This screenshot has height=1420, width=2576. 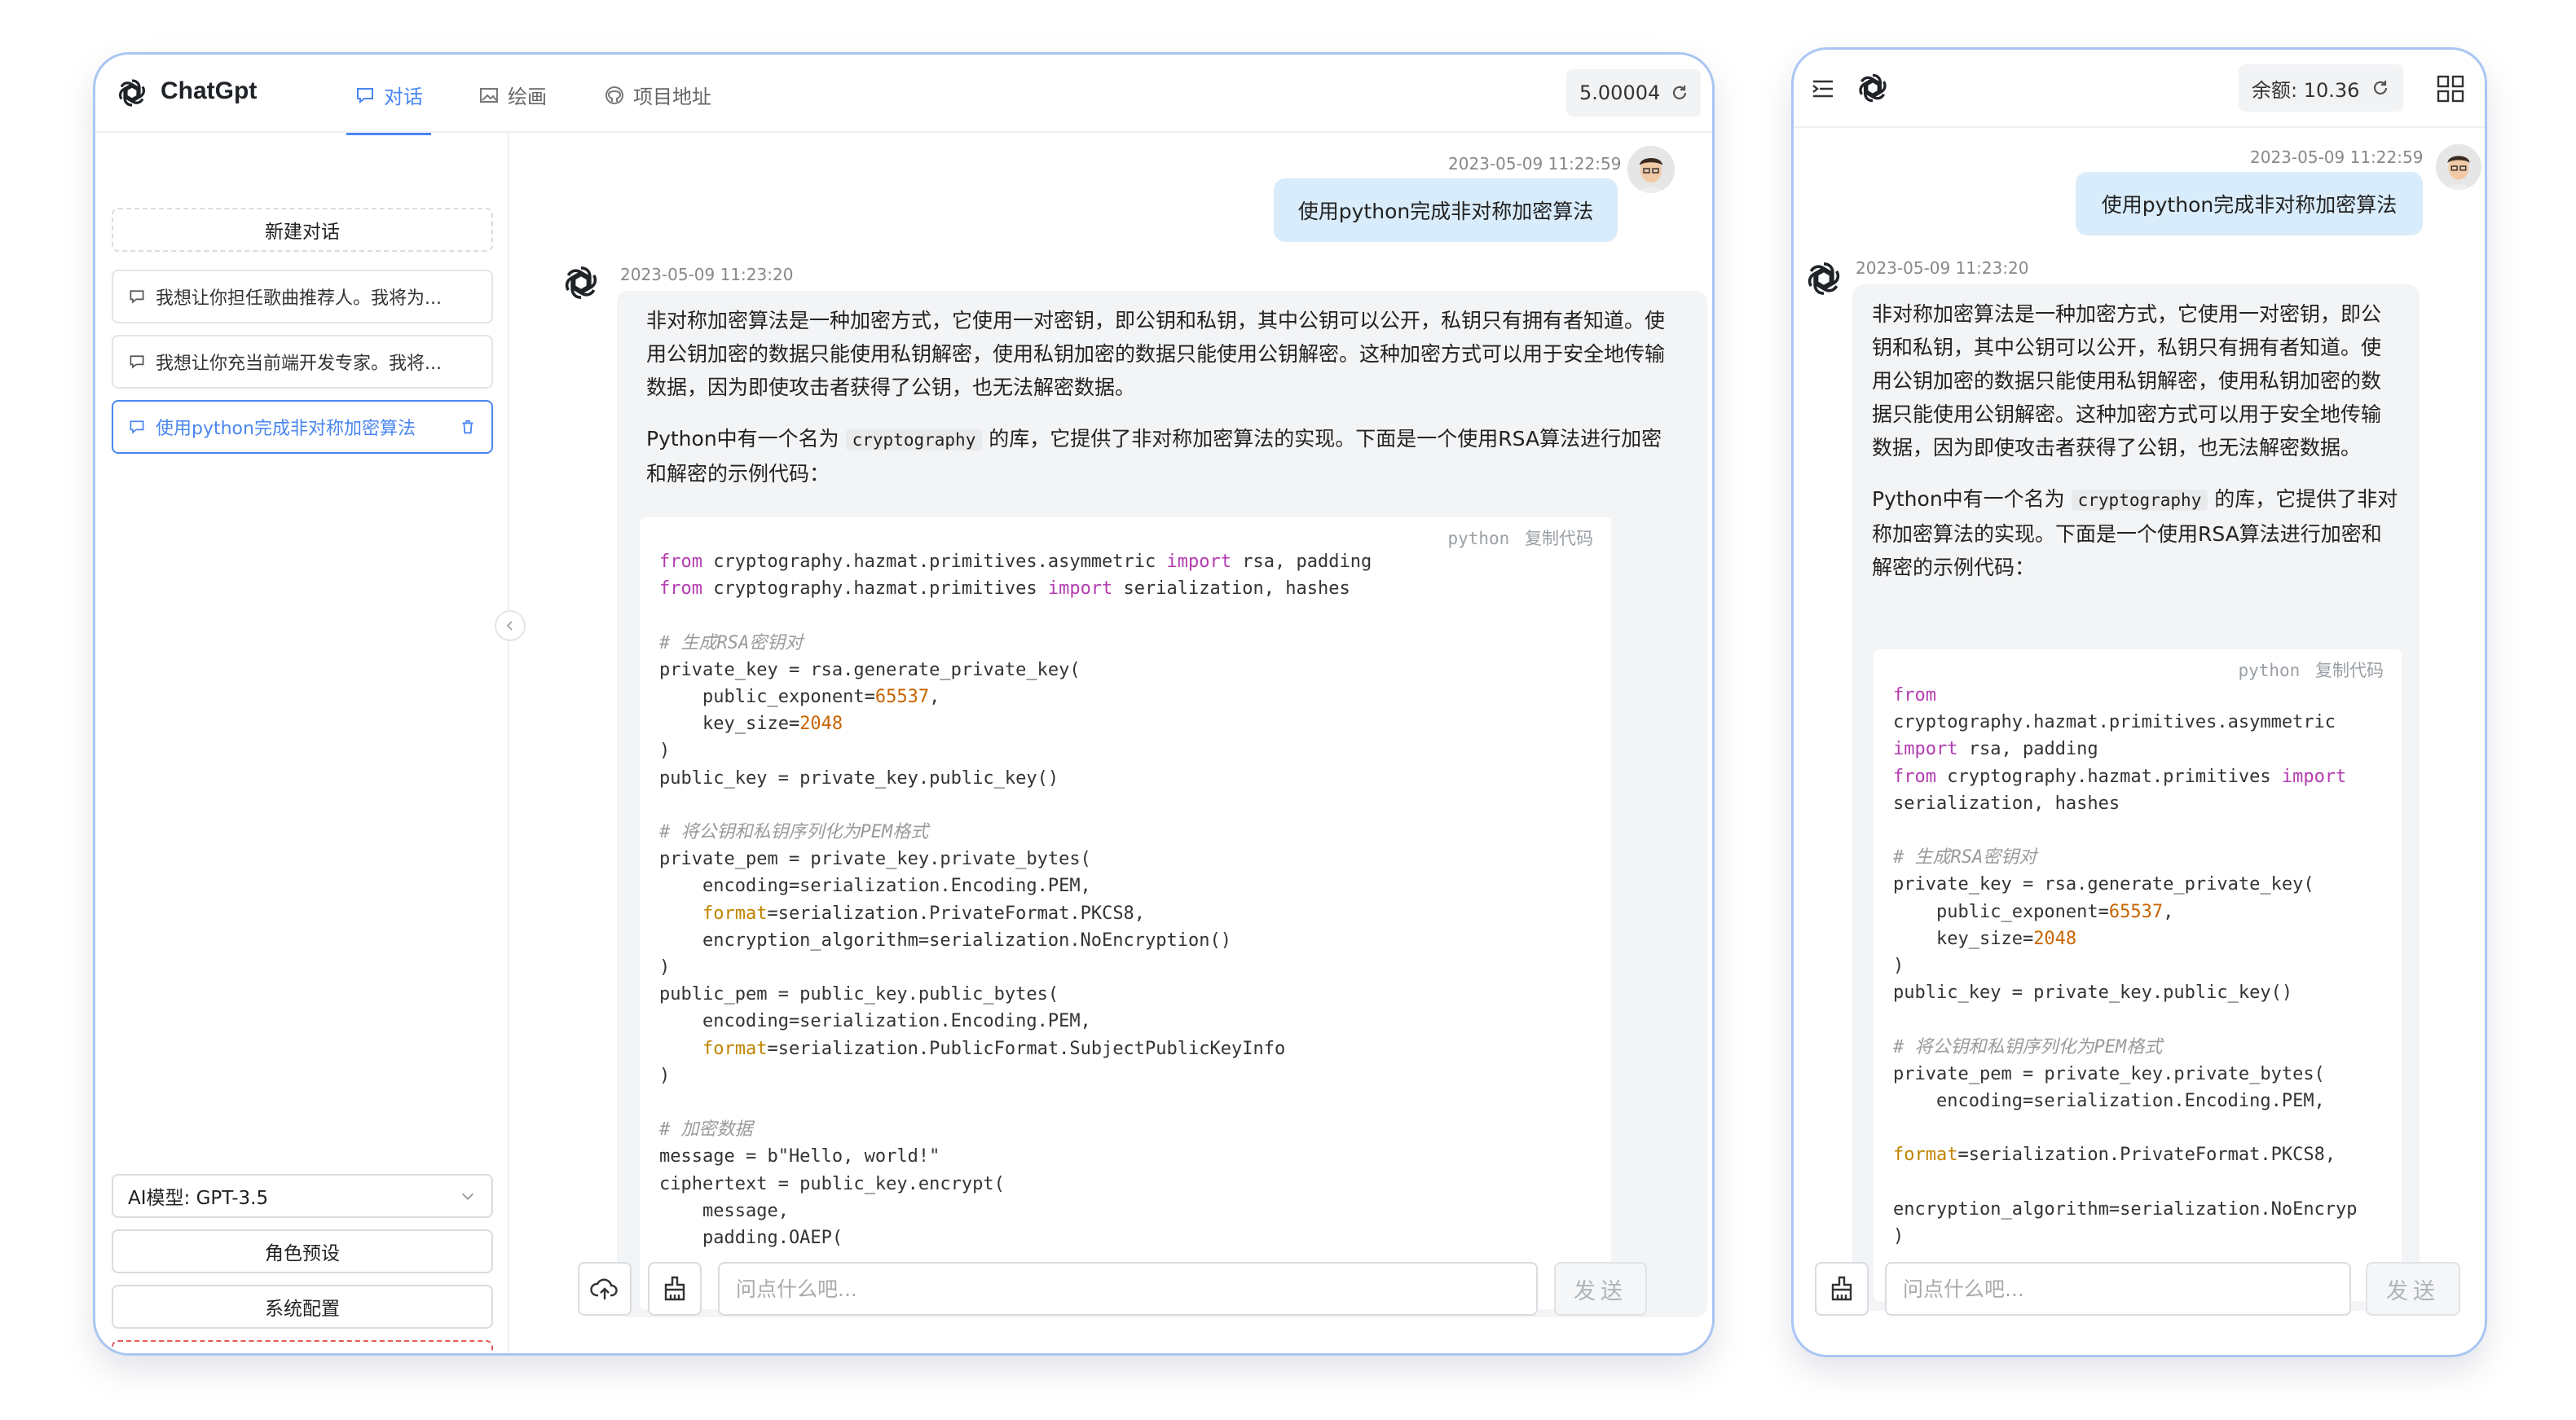 I want to click on mobile-header: 余额: 10.36, so click(x=2140, y=89).